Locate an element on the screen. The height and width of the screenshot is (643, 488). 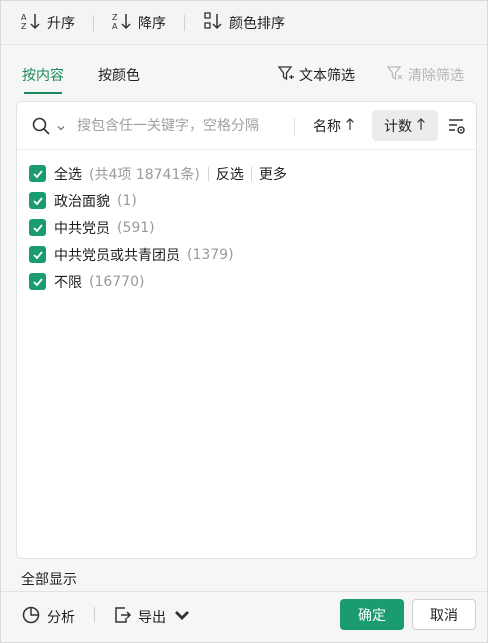
list-item: 中共党员或共青团员 (1379) is located at coordinates (249, 254).